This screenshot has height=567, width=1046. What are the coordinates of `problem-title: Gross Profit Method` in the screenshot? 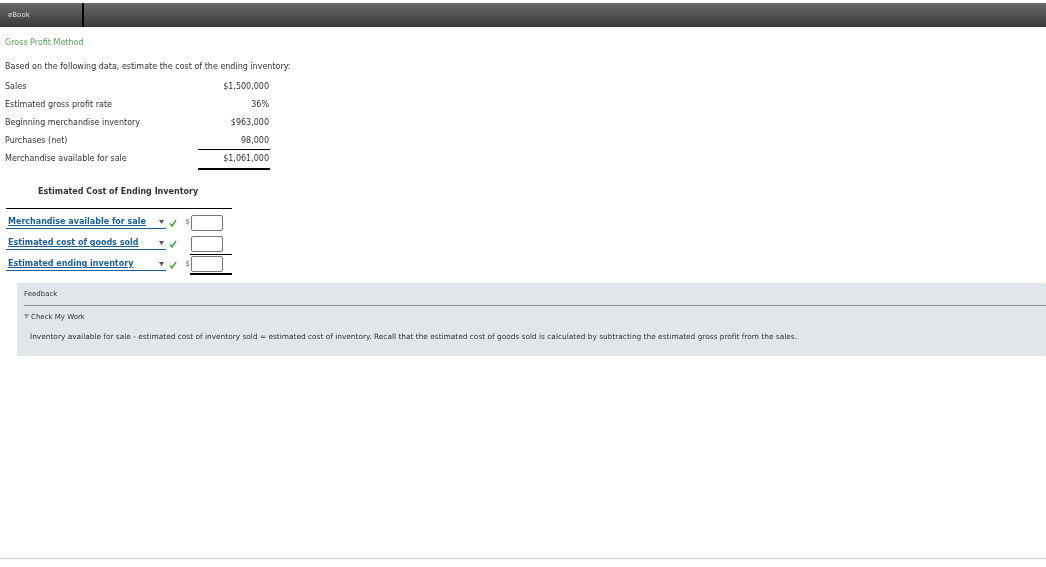 It's located at (45, 43).